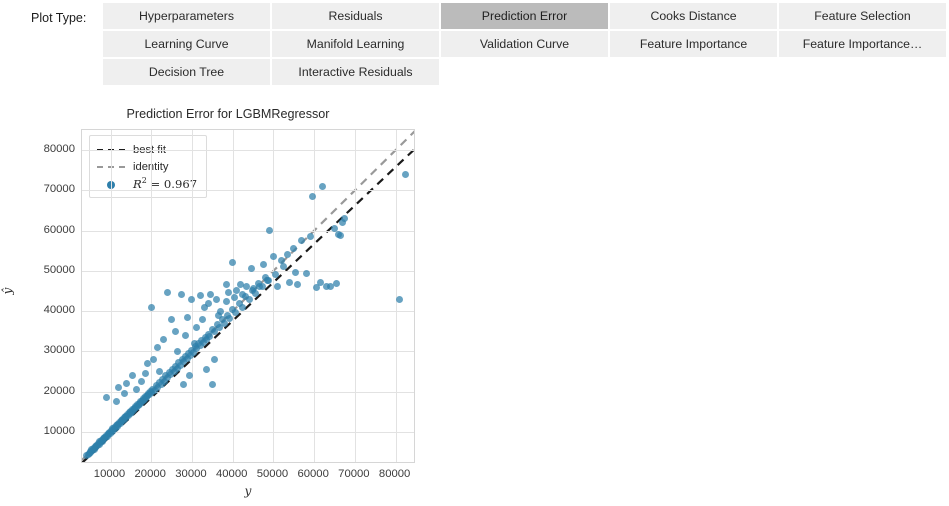 Image resolution: width=949 pixels, height=506 pixels. Describe the element at coordinates (693, 16) in the screenshot. I see `plot-type-button-cooks-distance: Cooks Distance` at that location.